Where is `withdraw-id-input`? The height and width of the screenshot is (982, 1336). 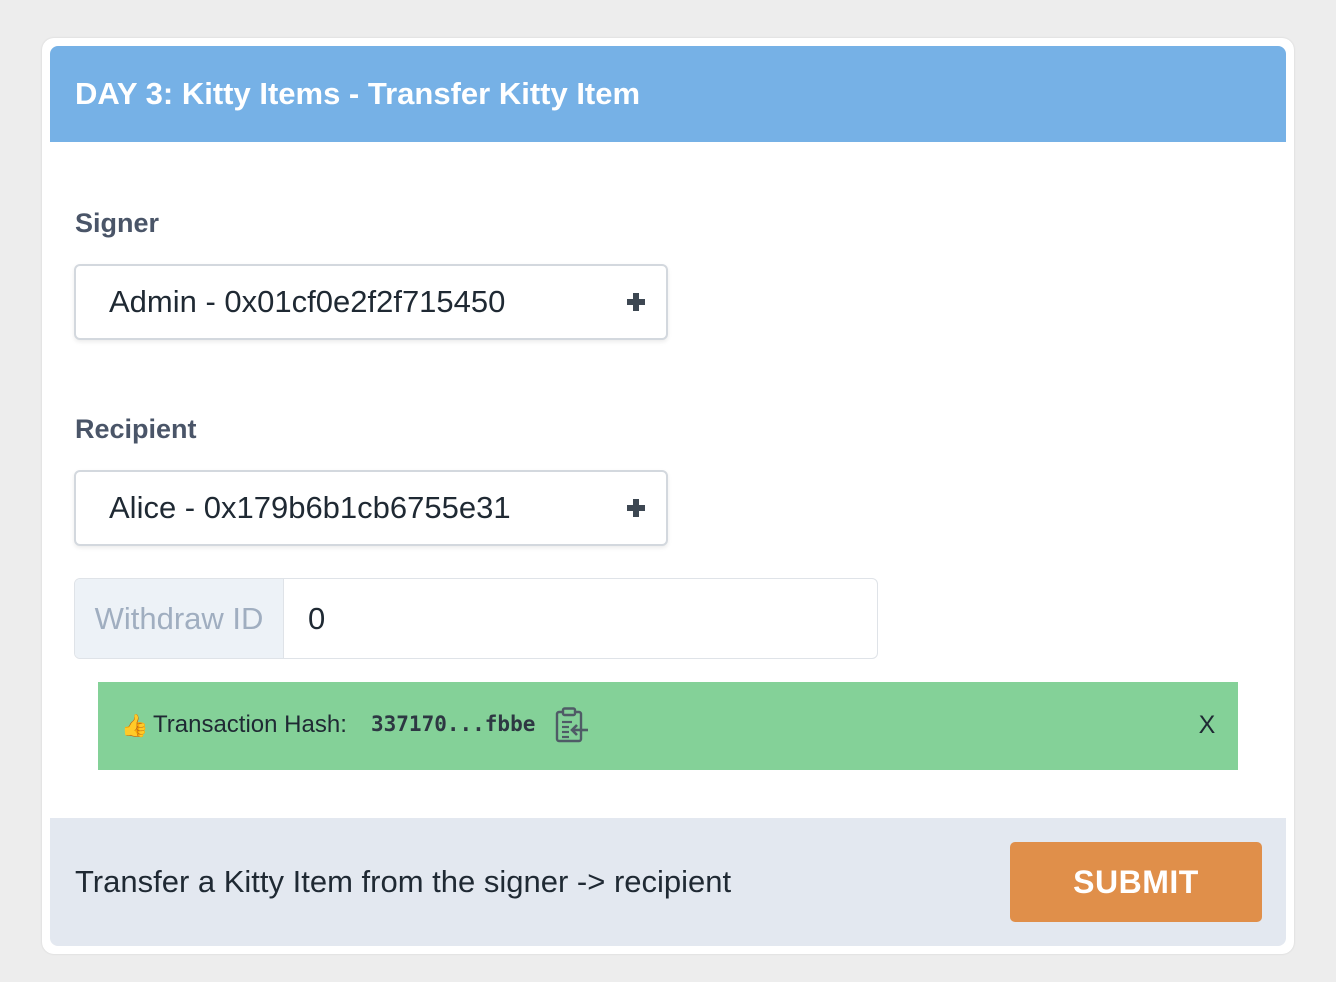
withdraw-id-input is located at coordinates (574, 618).